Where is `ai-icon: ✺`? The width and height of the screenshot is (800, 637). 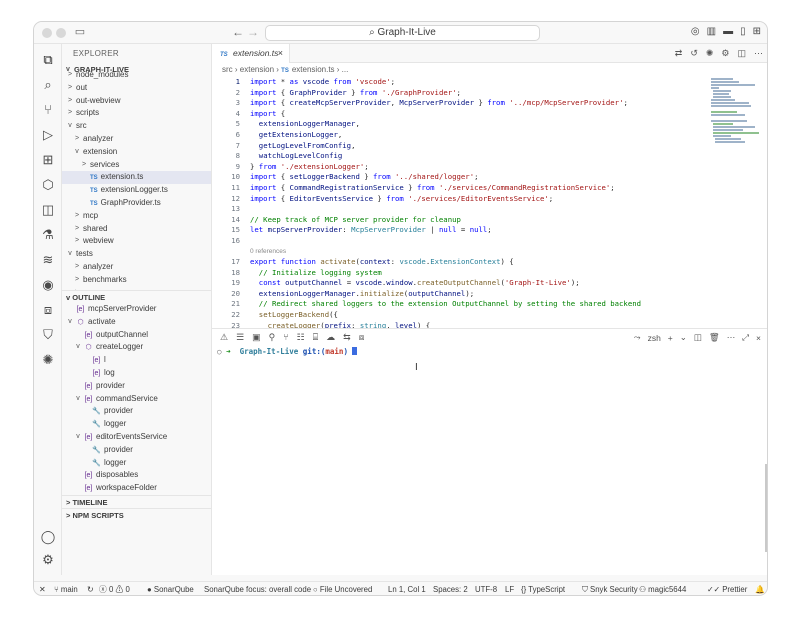
ai-icon: ✺ is located at coordinates (710, 53).